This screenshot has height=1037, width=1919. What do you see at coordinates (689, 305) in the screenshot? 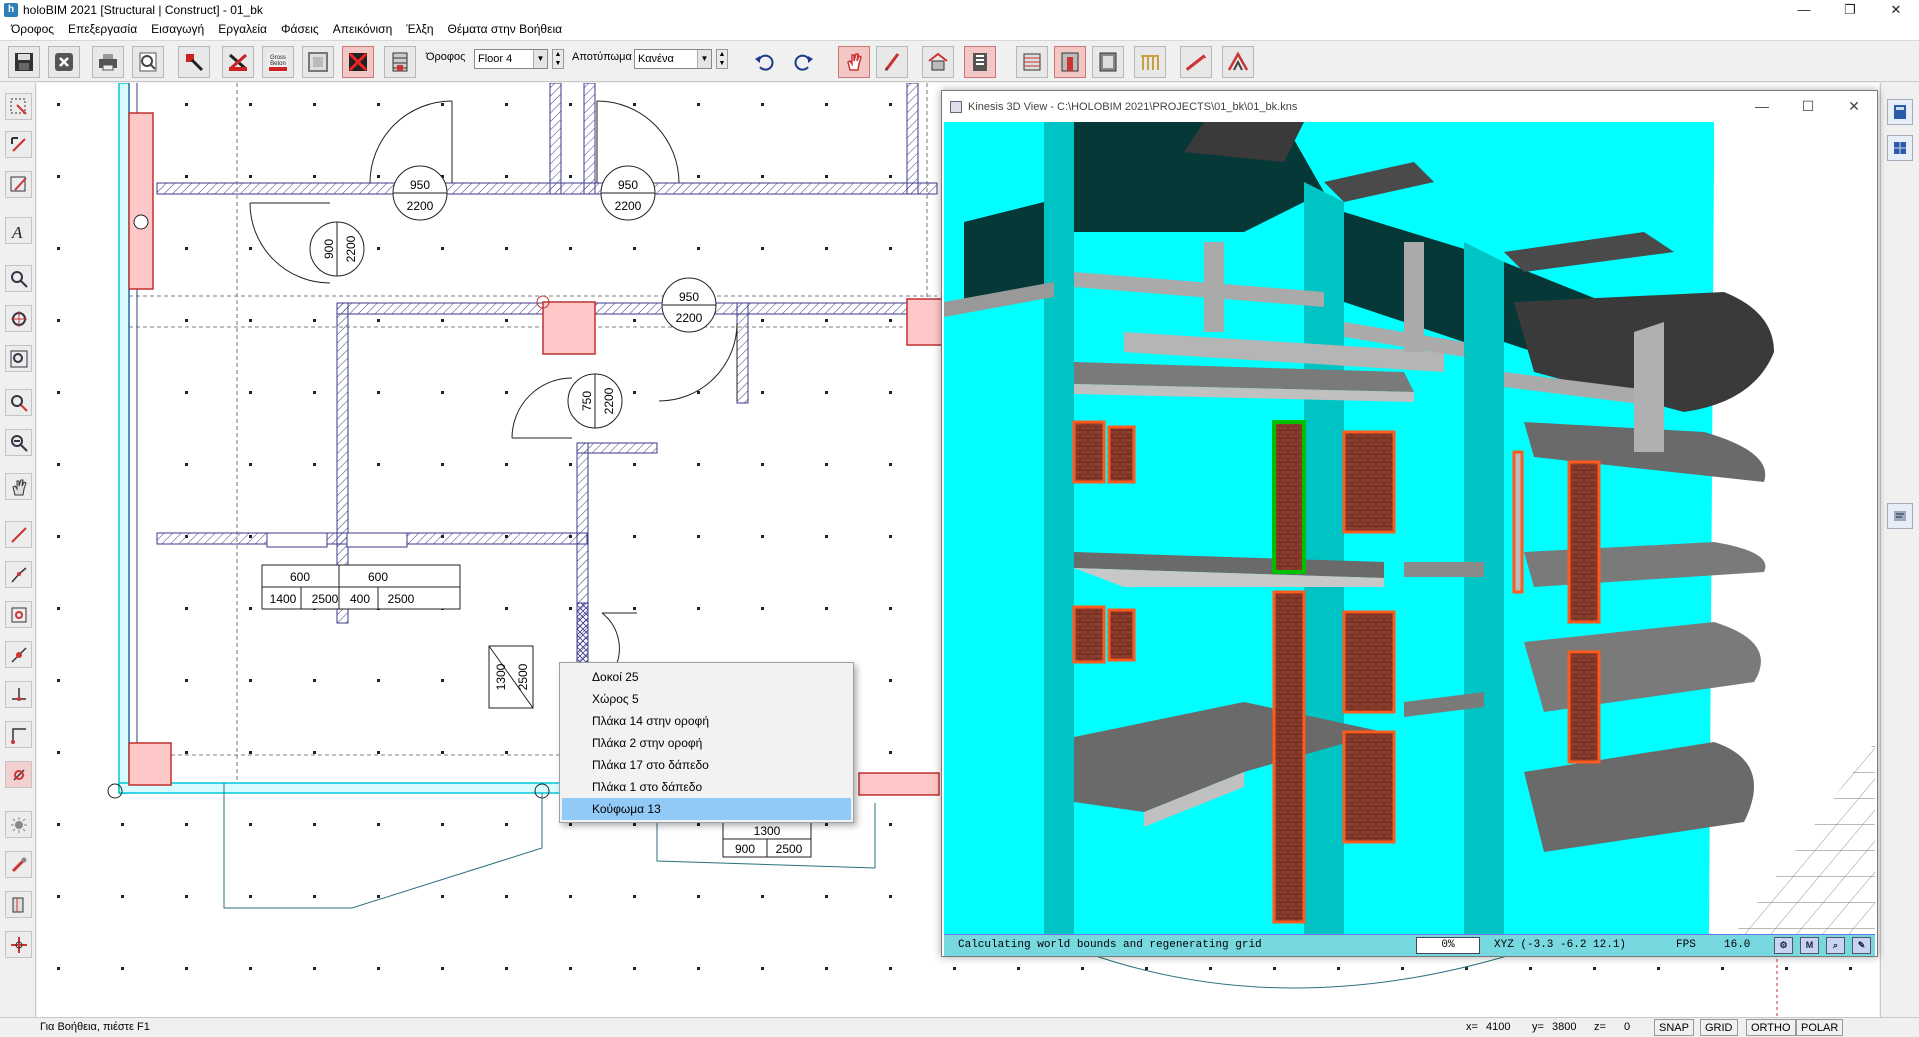
I see `door-dim-950-d: 950 2200` at bounding box center [689, 305].